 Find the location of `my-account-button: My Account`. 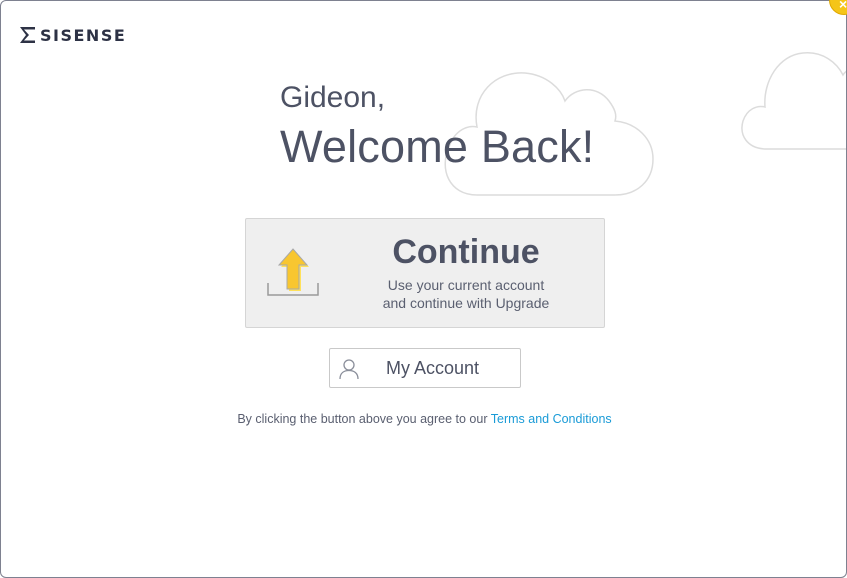

my-account-button: My Account is located at coordinates (425, 368).